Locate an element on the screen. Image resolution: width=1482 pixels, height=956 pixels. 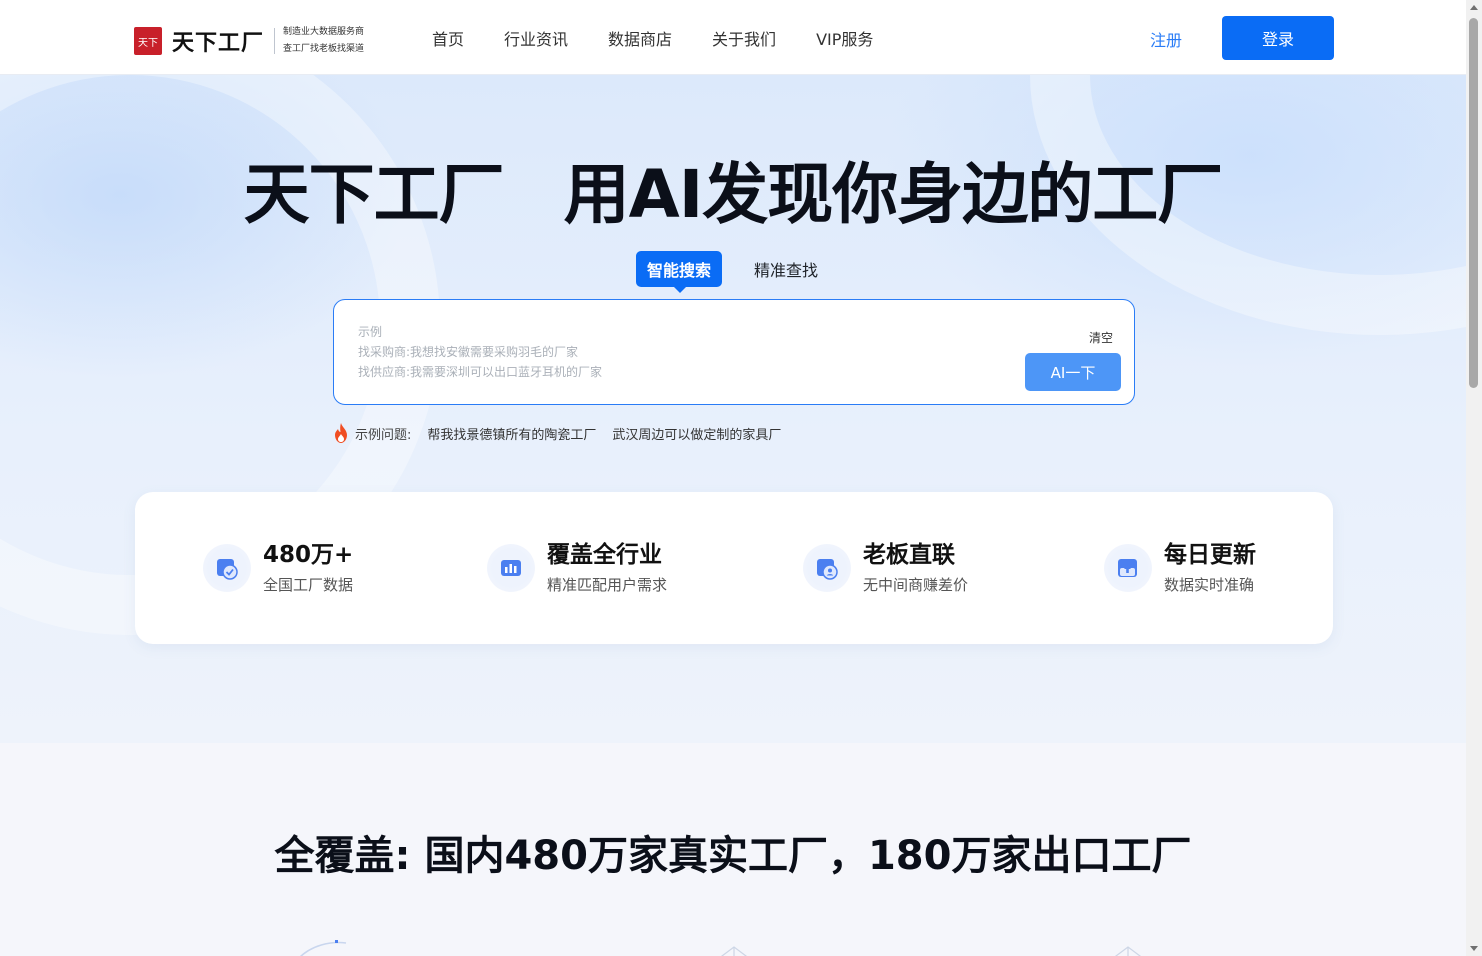
example-question-1: 帮我找景德镇所有的陶瓷工厂 is located at coordinates (511, 433).